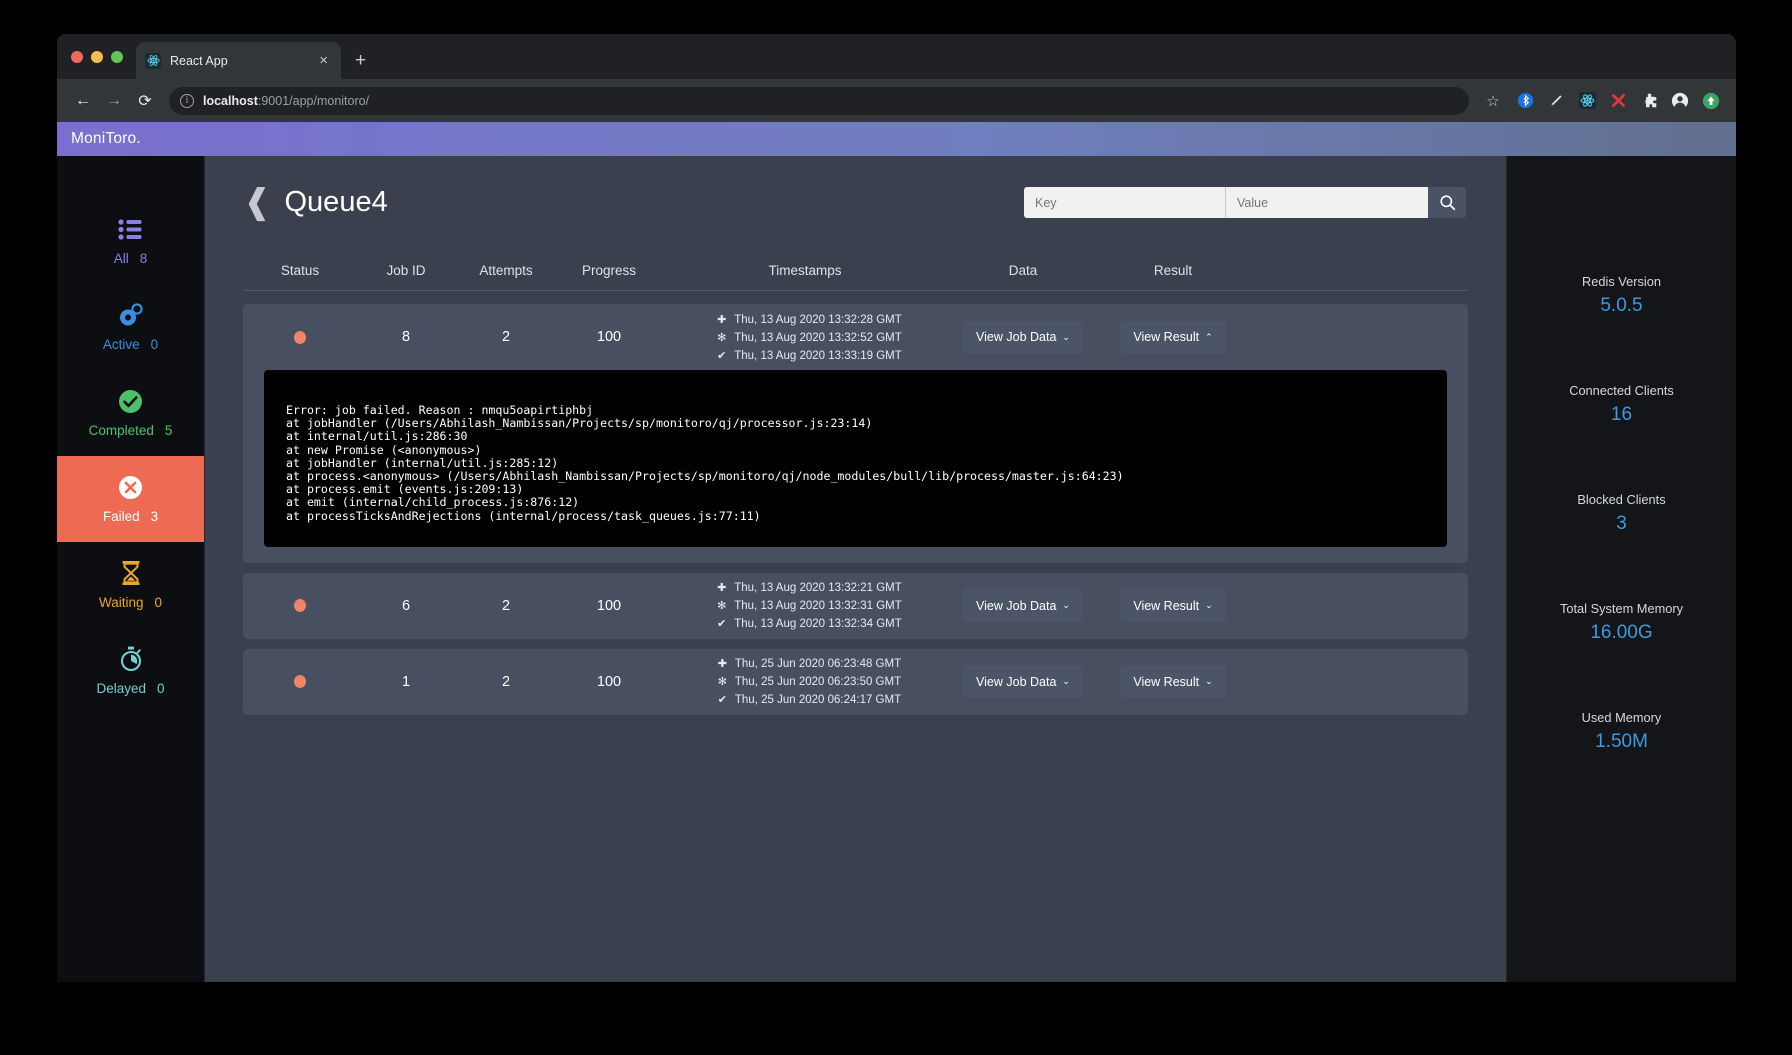  Describe the element at coordinates (1173, 270) in the screenshot. I see `column-result: Result` at that location.